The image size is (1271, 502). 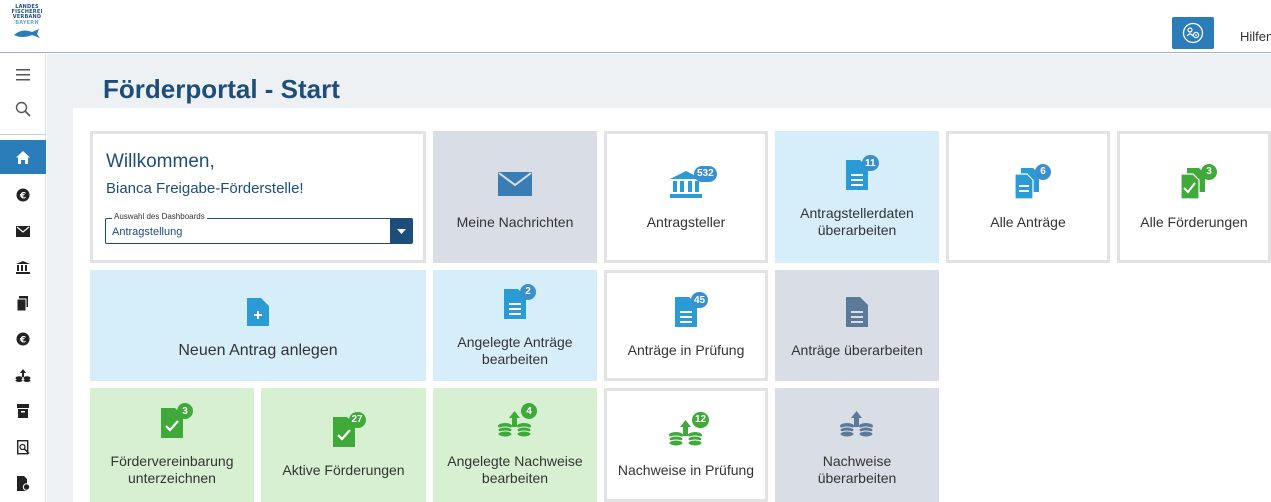 I want to click on page-title: Förderportal - Start, so click(x=221, y=89).